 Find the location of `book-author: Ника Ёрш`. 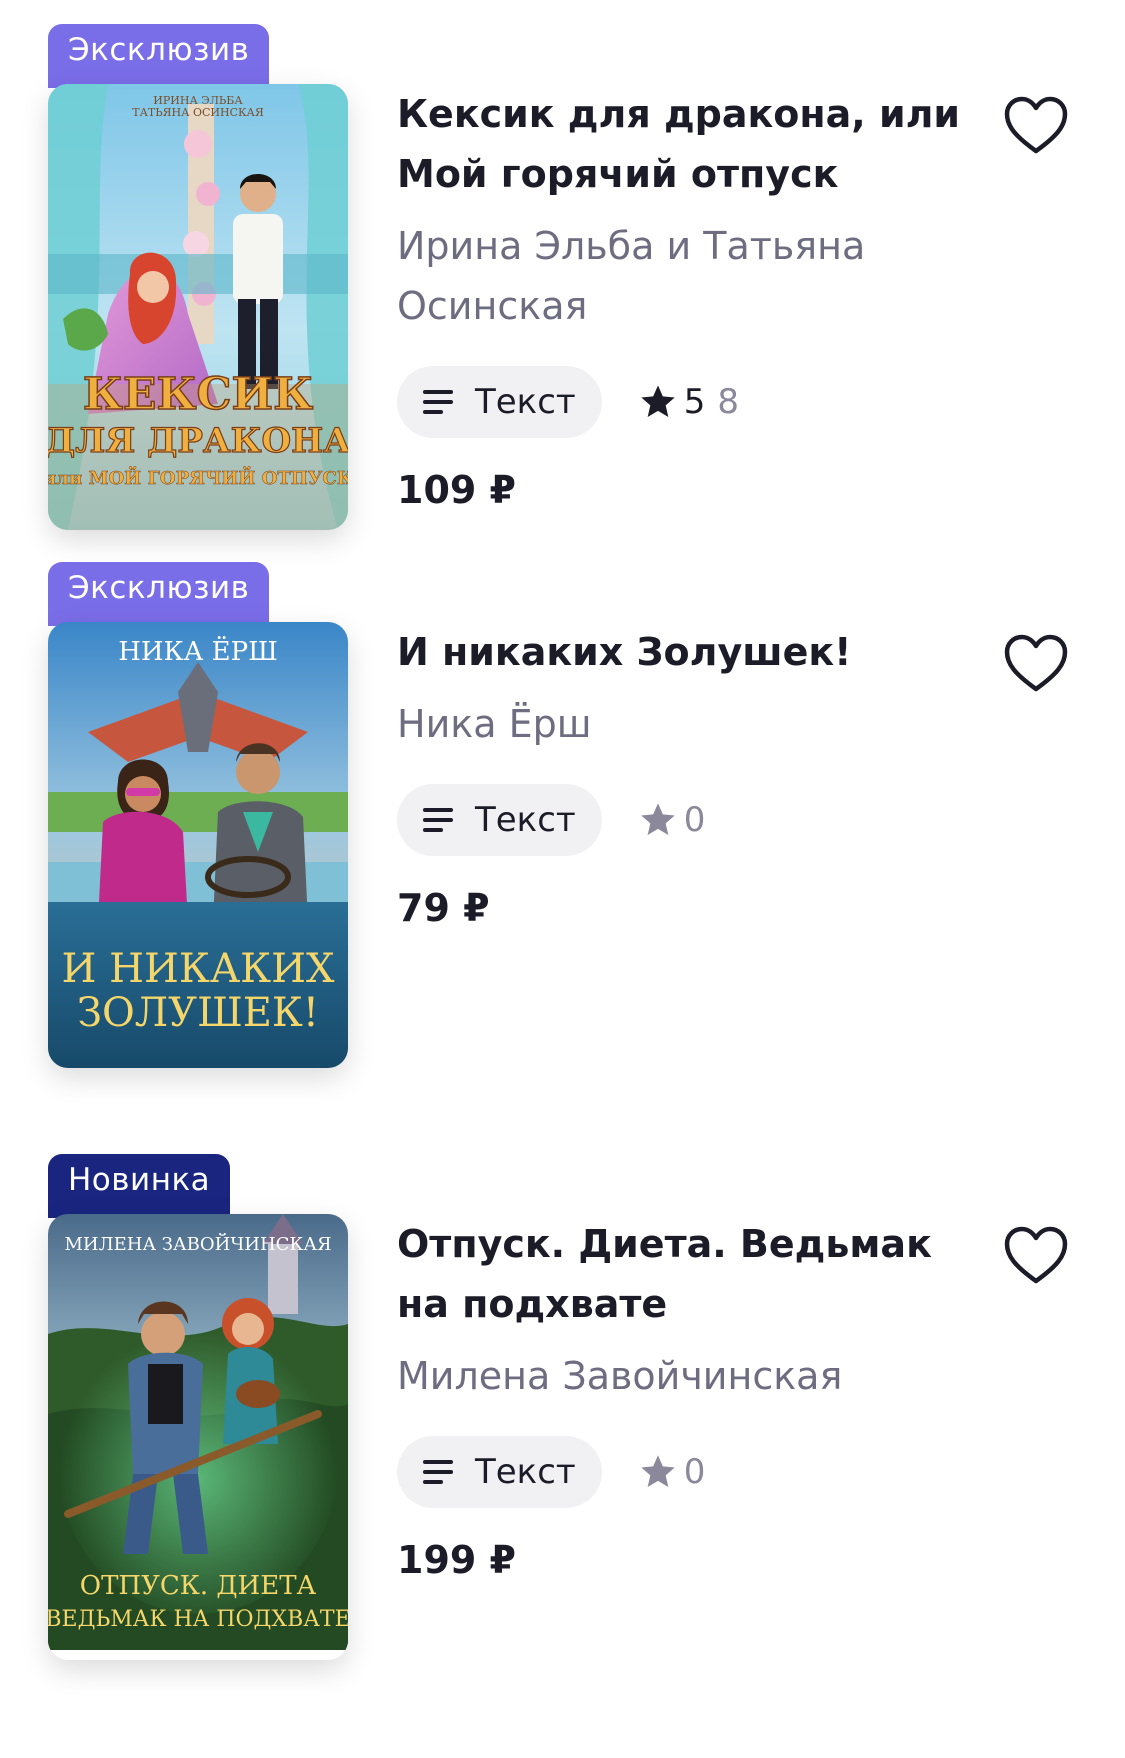

book-author: Ника Ёрш is located at coordinates (692, 724).